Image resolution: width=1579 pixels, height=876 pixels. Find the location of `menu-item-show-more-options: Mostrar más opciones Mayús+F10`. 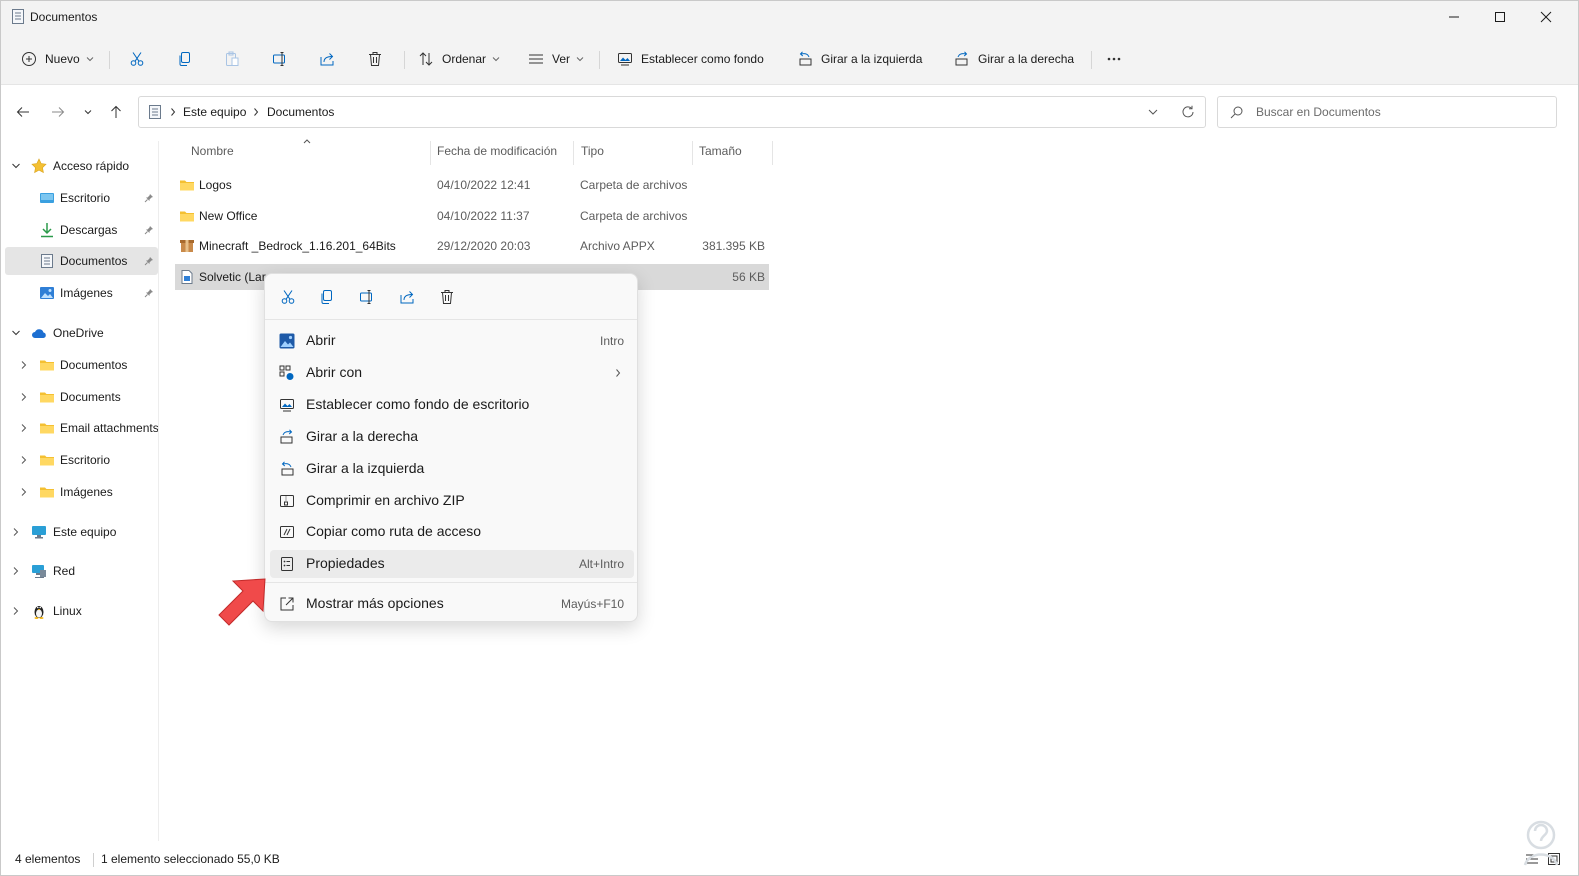

menu-item-show-more-options: Mostrar más opciones Mayús+F10 is located at coordinates (452, 604).